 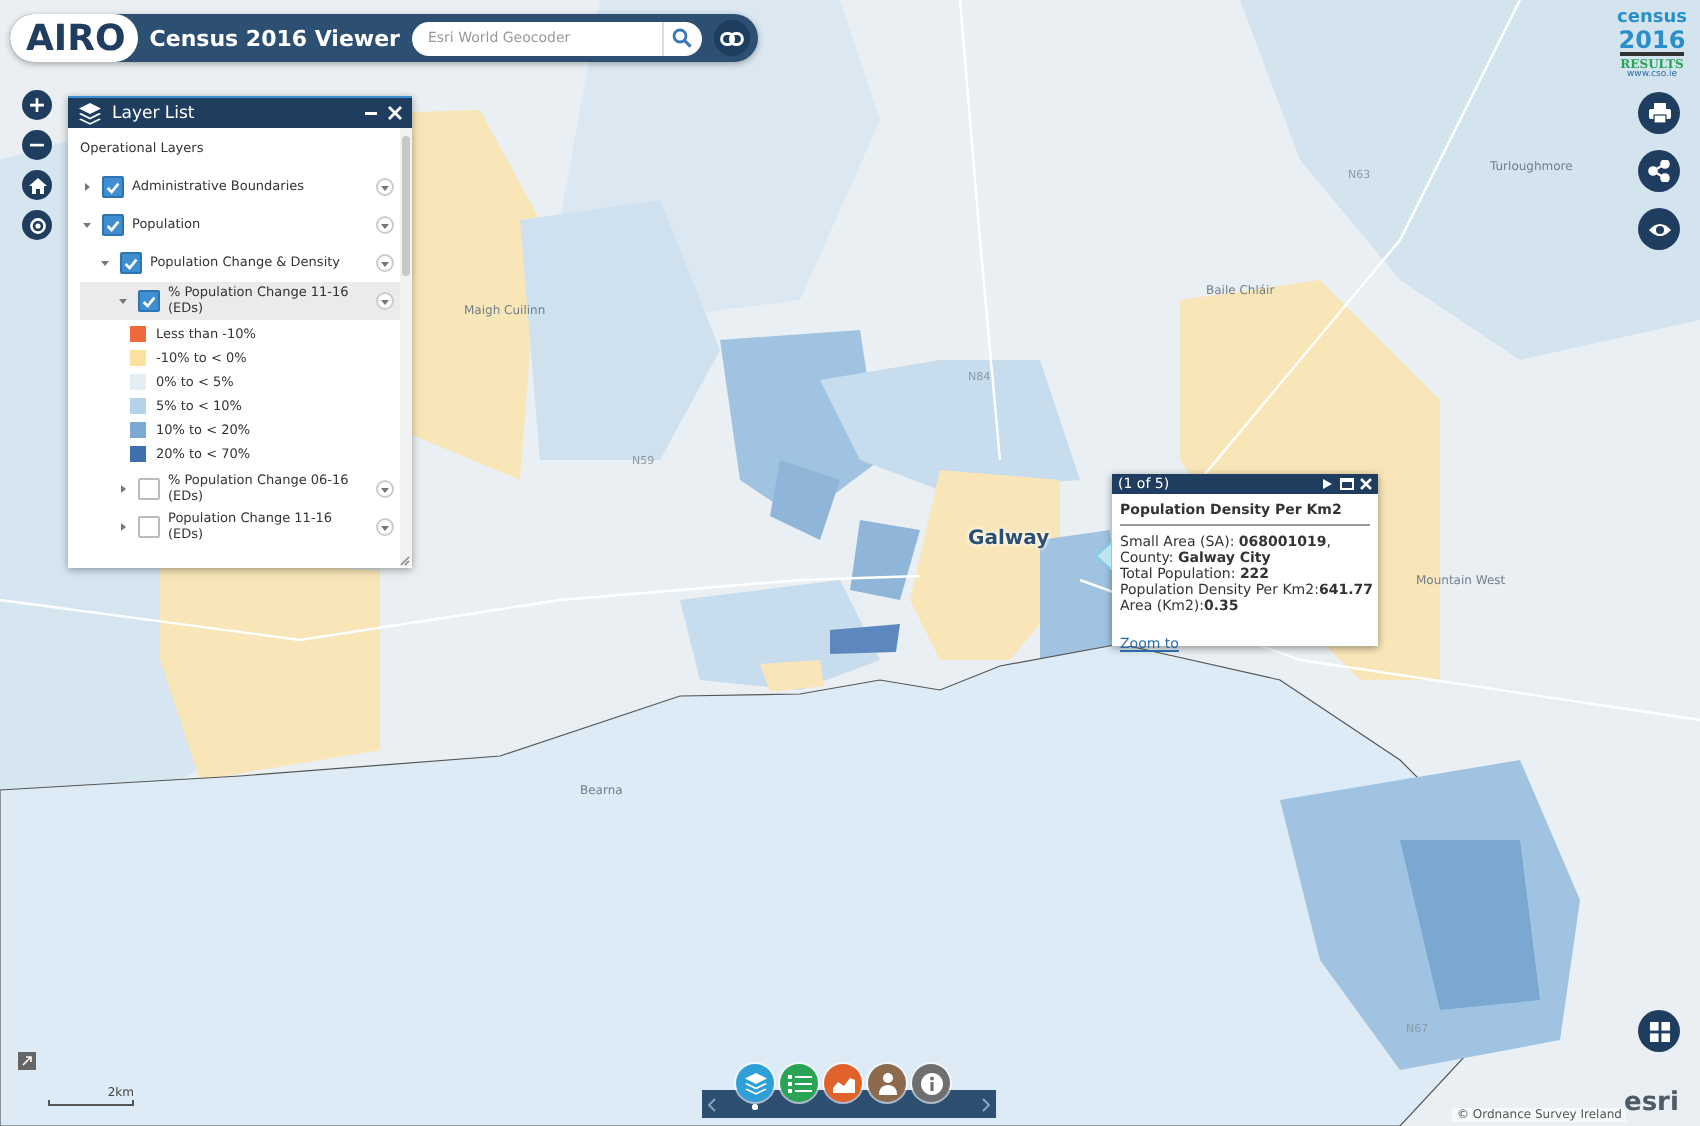 What do you see at coordinates (1659, 113) in the screenshot?
I see `print-icon` at bounding box center [1659, 113].